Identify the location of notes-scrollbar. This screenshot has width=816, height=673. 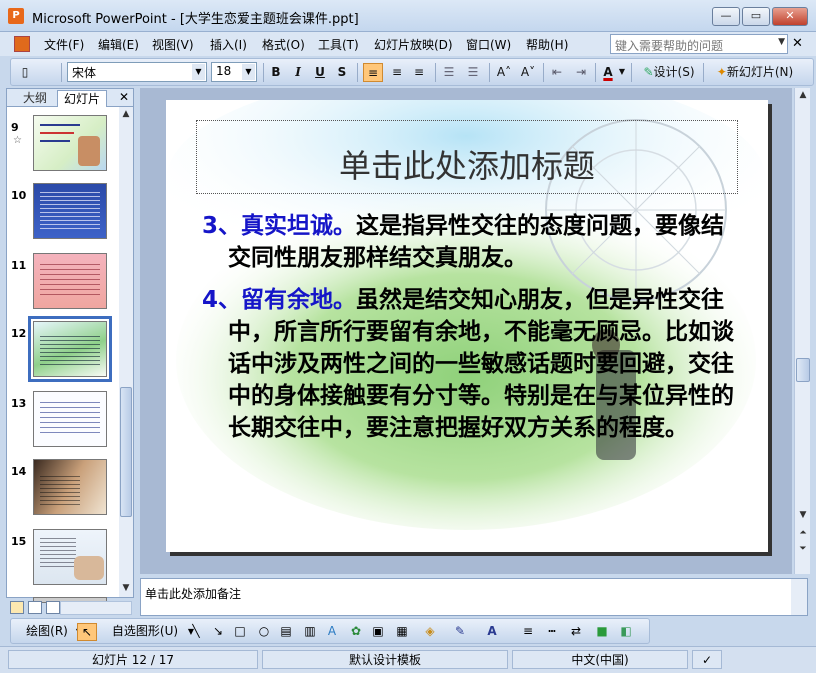
(799, 597).